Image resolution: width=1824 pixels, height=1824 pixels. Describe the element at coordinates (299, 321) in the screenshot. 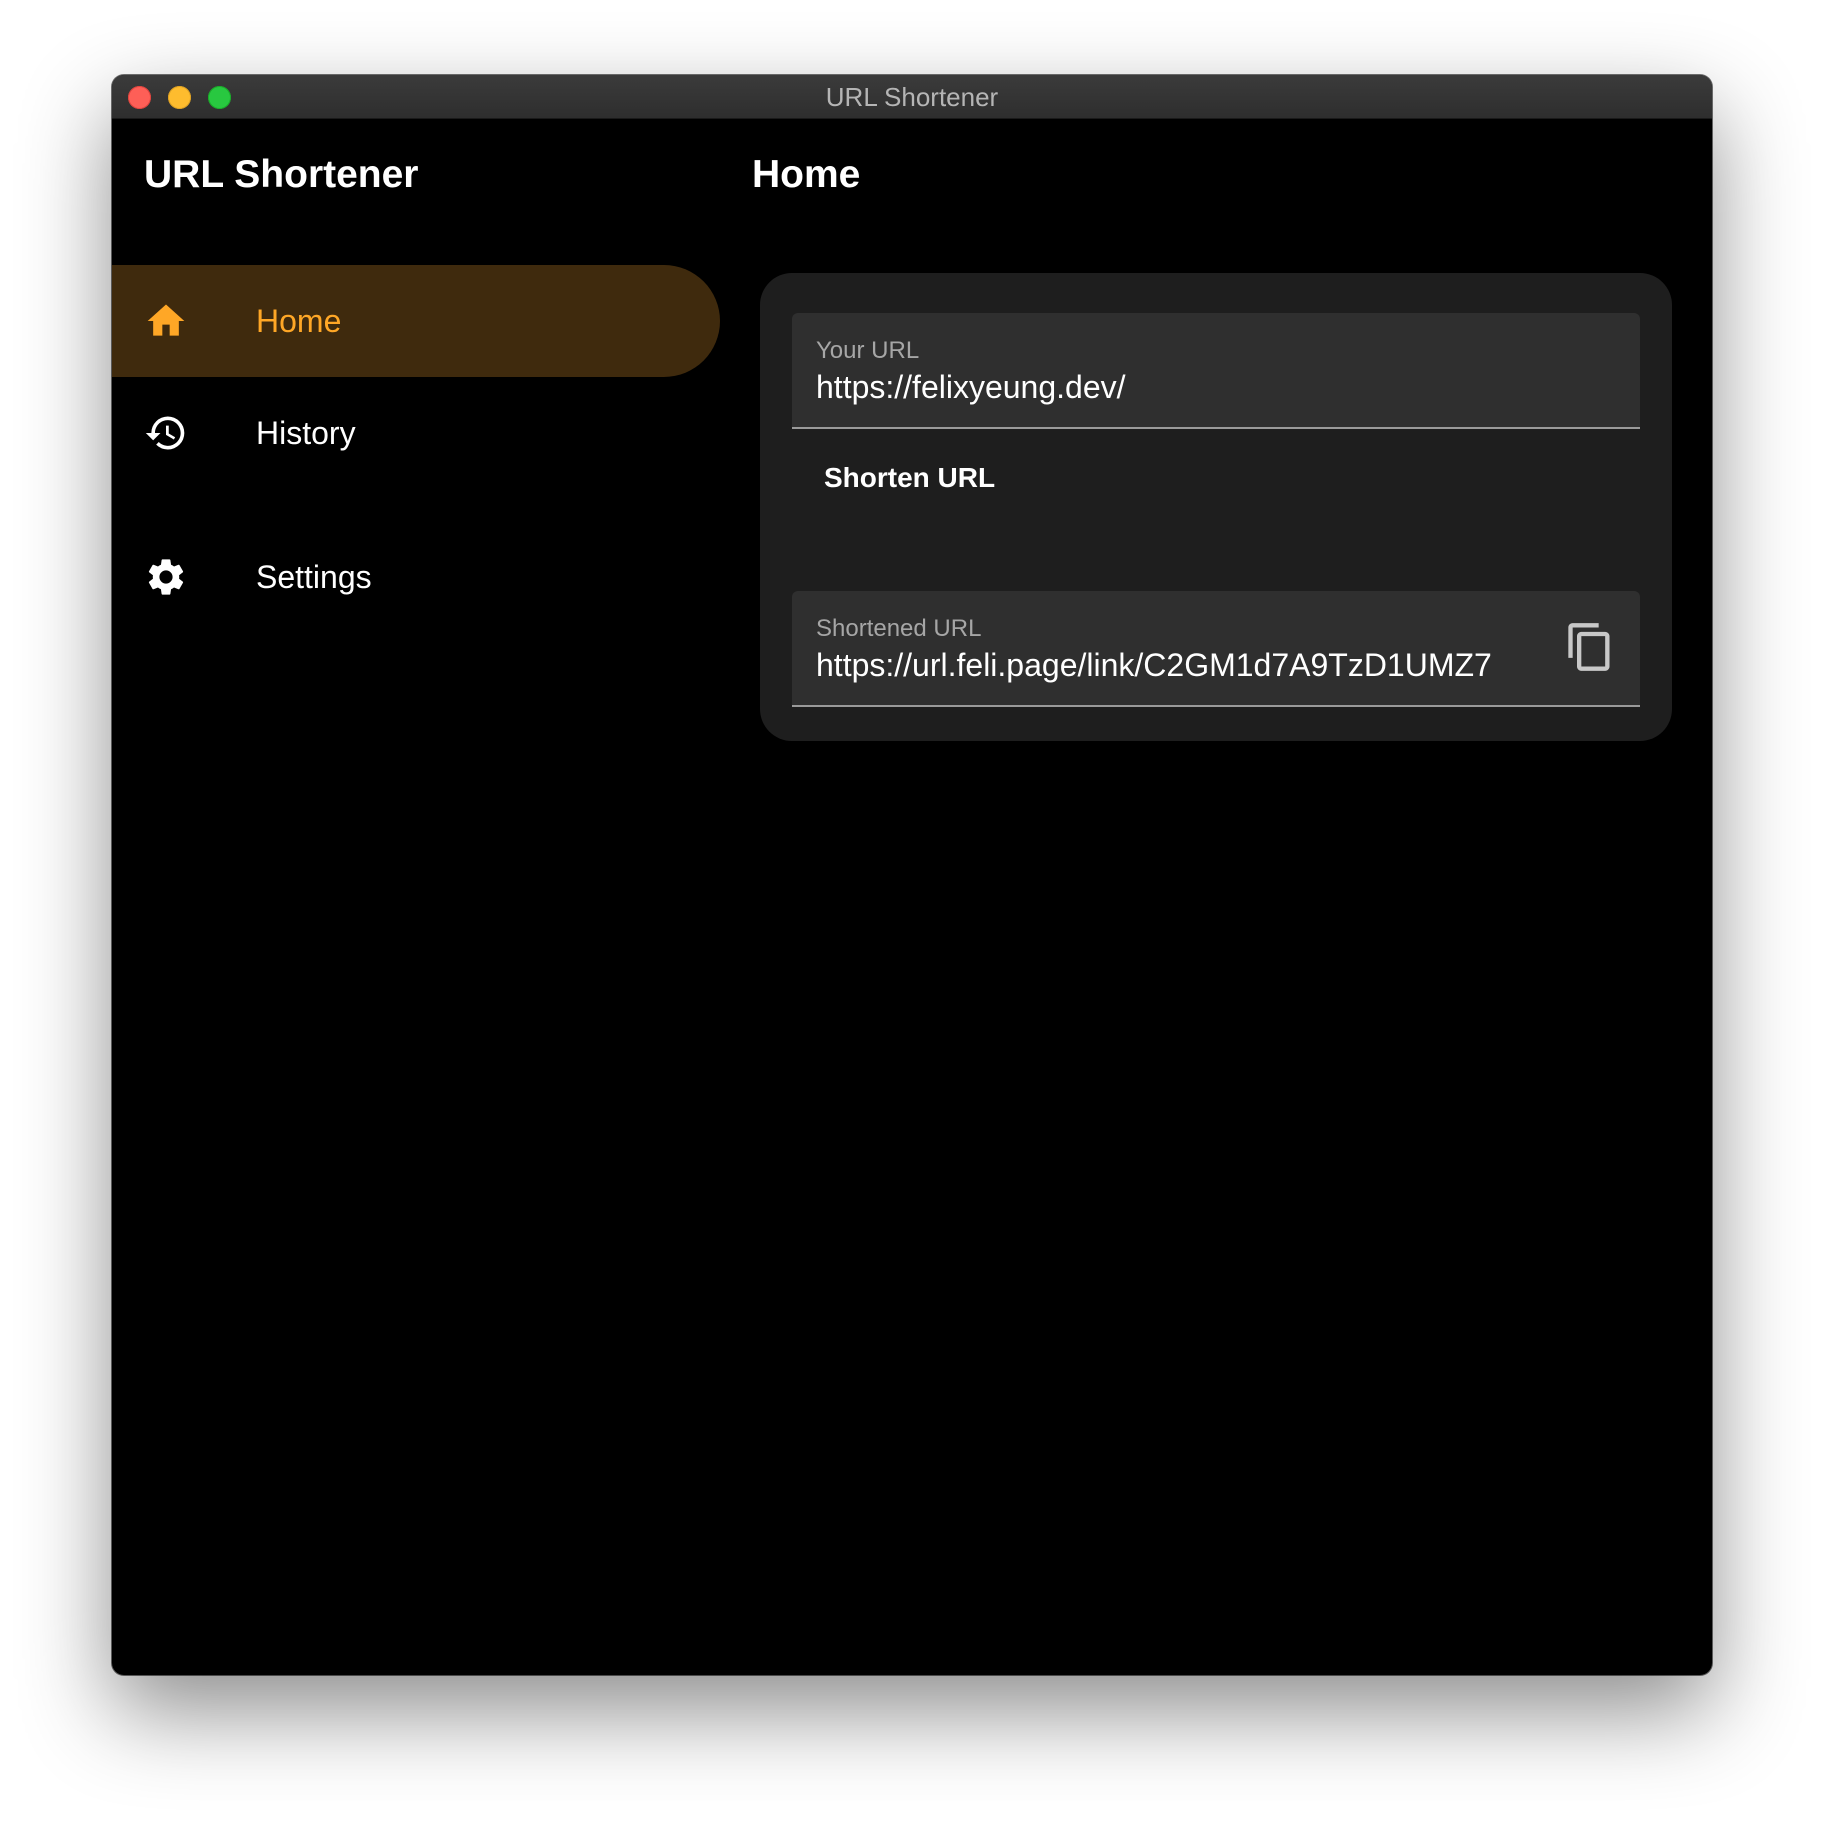

I see `sidebar-item-label: Home` at that location.